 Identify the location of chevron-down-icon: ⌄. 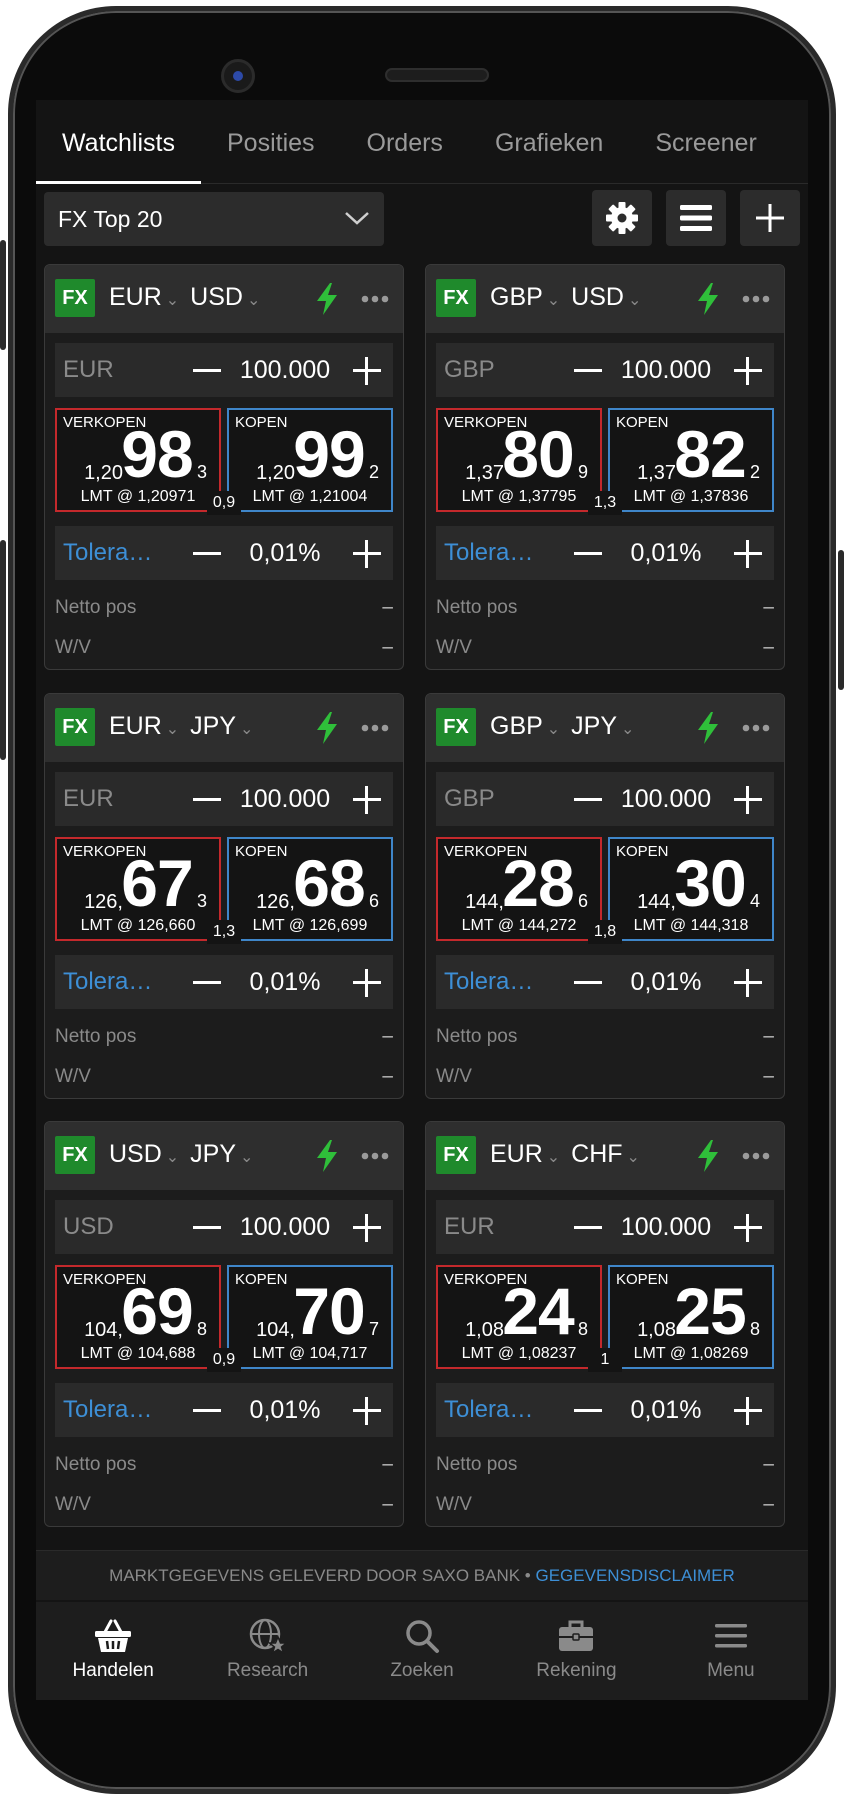
(253, 300).